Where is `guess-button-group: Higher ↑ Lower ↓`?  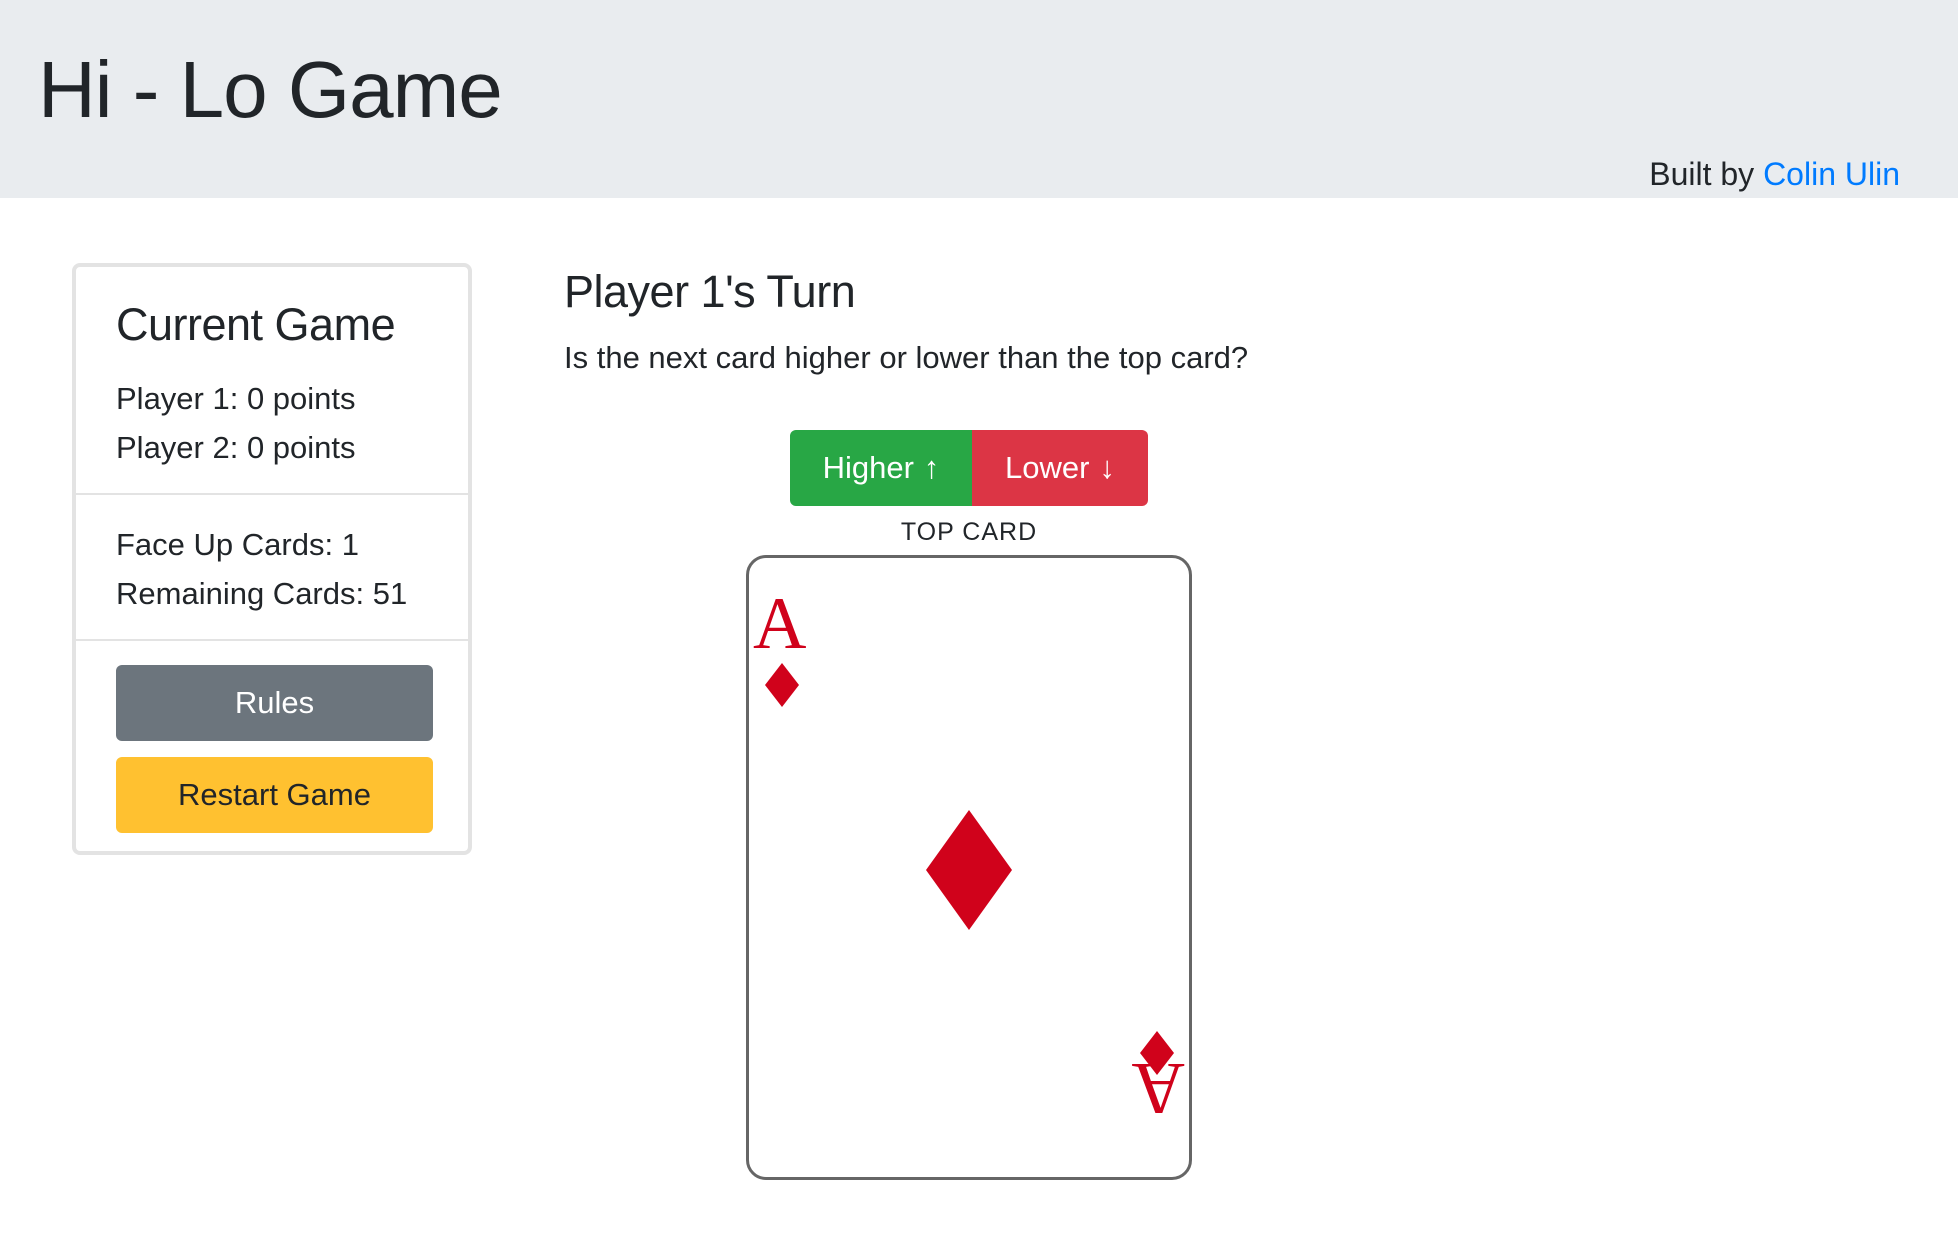
guess-button-group: Higher ↑ Lower ↓ is located at coordinates (969, 468).